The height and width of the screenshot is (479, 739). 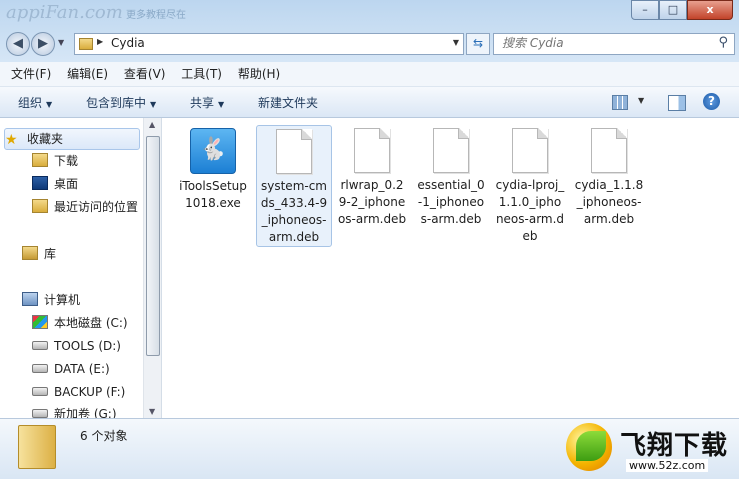 I want to click on include-in-library-button: 包含到库中 ▼, so click(x=121, y=102).